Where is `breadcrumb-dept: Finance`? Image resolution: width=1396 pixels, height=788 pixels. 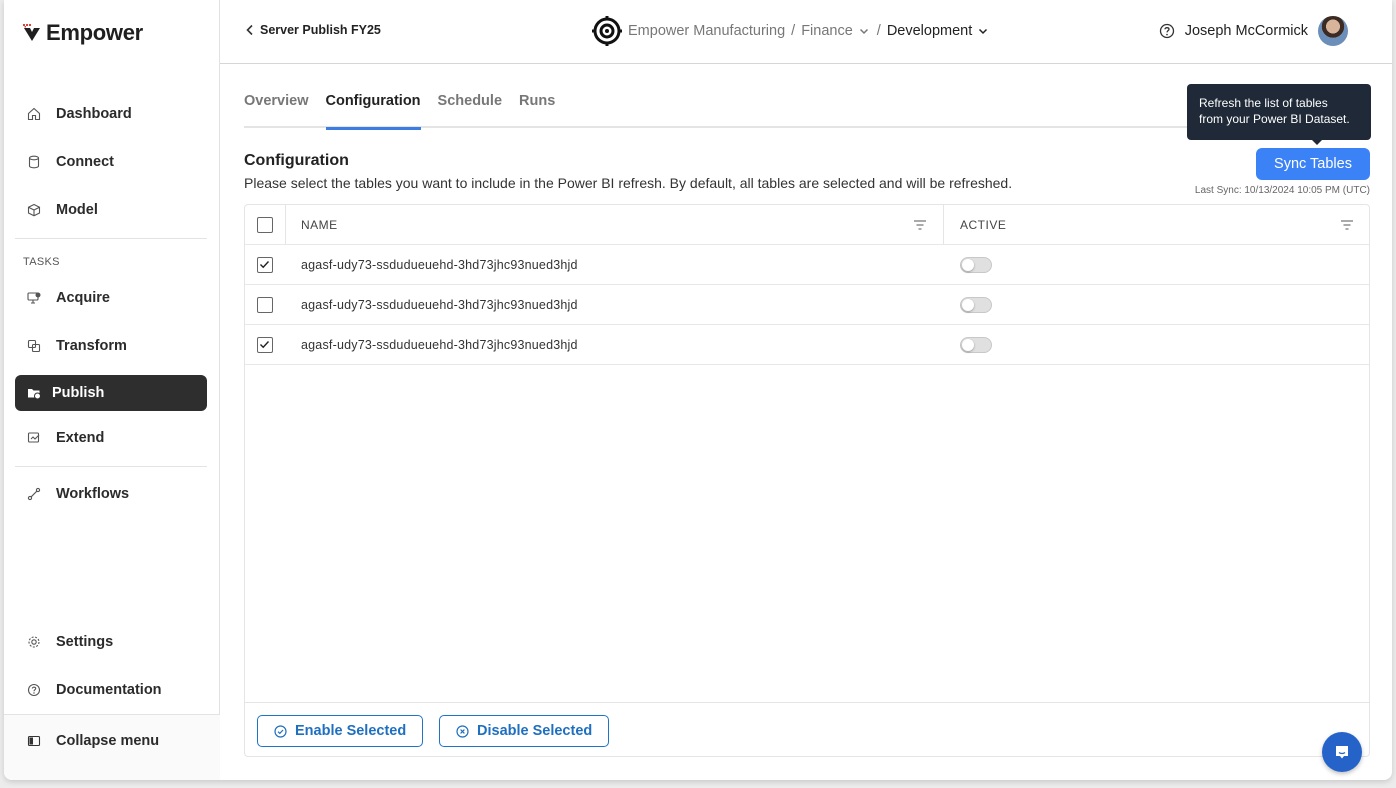 breadcrumb-dept: Finance is located at coordinates (836, 31).